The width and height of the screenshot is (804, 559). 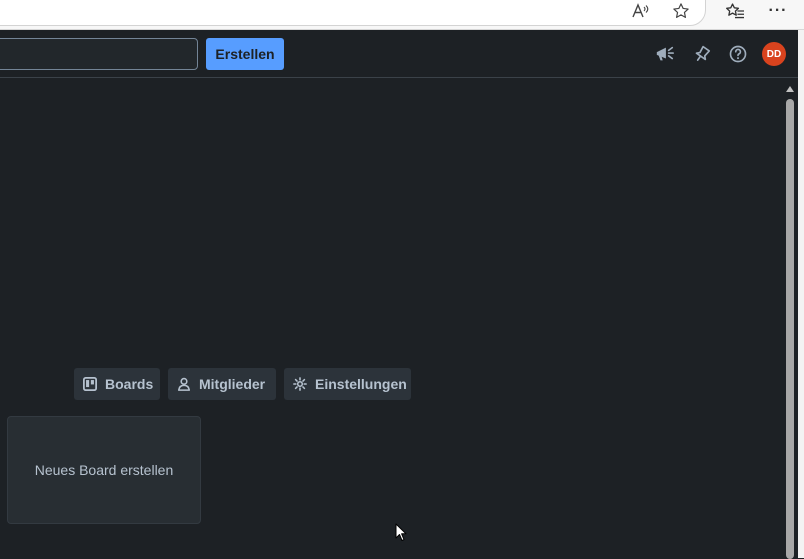 I want to click on announcement-icon, so click(x=665, y=54).